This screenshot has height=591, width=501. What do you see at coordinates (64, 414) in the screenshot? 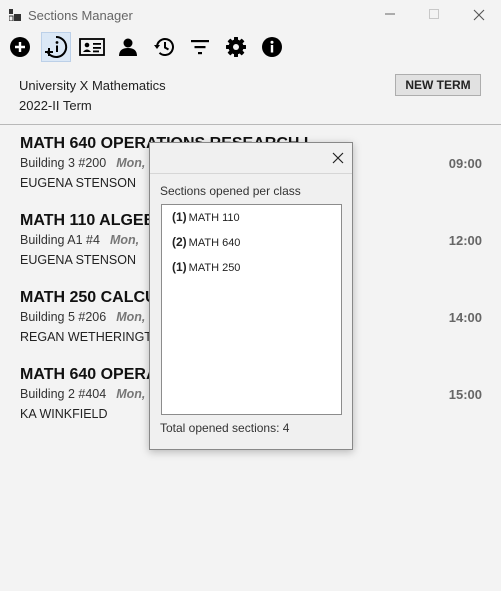
I see `section-teacher: KA WINKFIELD` at bounding box center [64, 414].